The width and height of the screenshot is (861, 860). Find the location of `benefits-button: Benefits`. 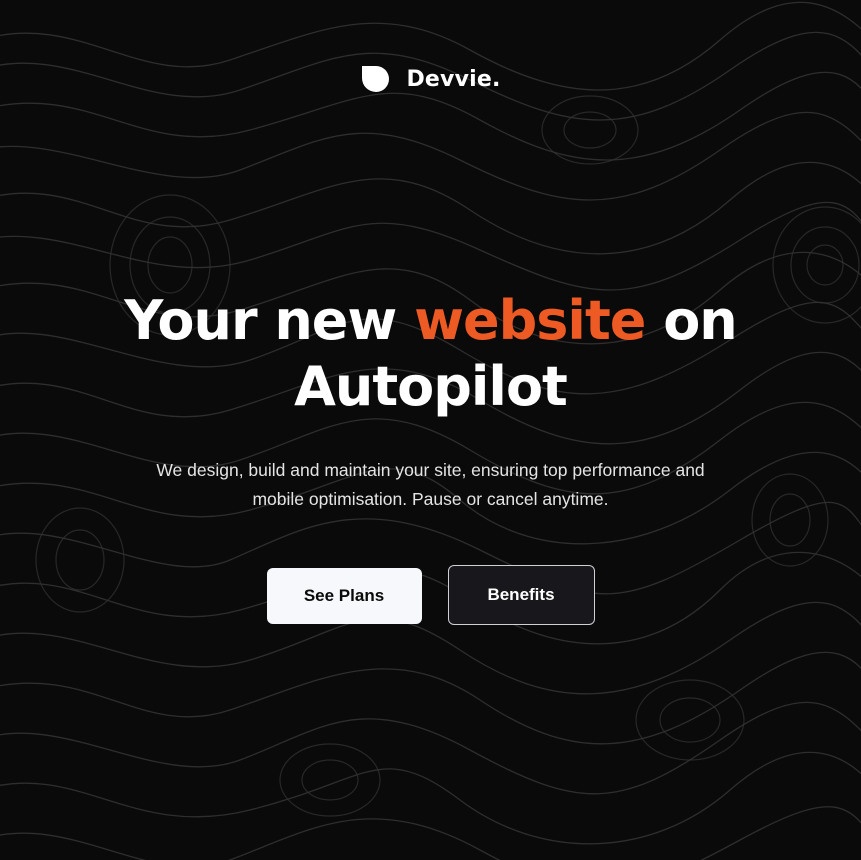

benefits-button: Benefits is located at coordinates (521, 595).